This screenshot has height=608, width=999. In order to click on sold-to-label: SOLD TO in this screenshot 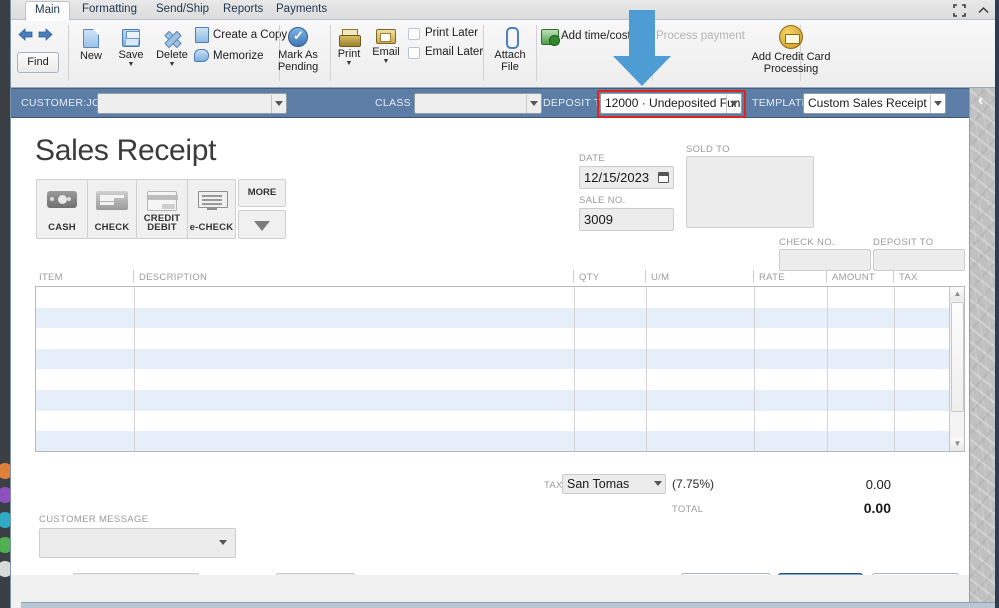, I will do `click(708, 149)`.